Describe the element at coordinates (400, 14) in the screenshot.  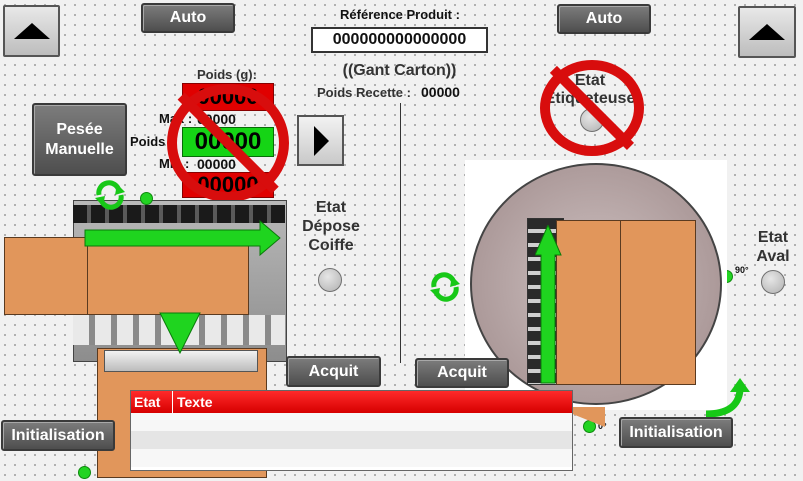
I see `reference-produit-label: Référence Produit :` at that location.